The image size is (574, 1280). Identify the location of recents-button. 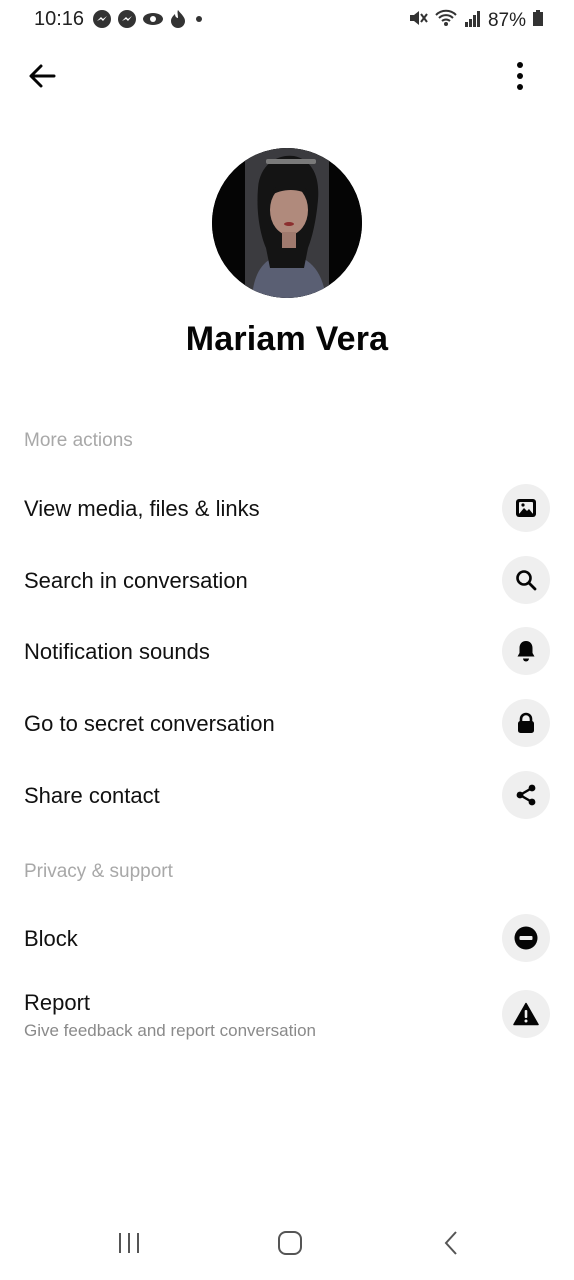
(129, 1245).